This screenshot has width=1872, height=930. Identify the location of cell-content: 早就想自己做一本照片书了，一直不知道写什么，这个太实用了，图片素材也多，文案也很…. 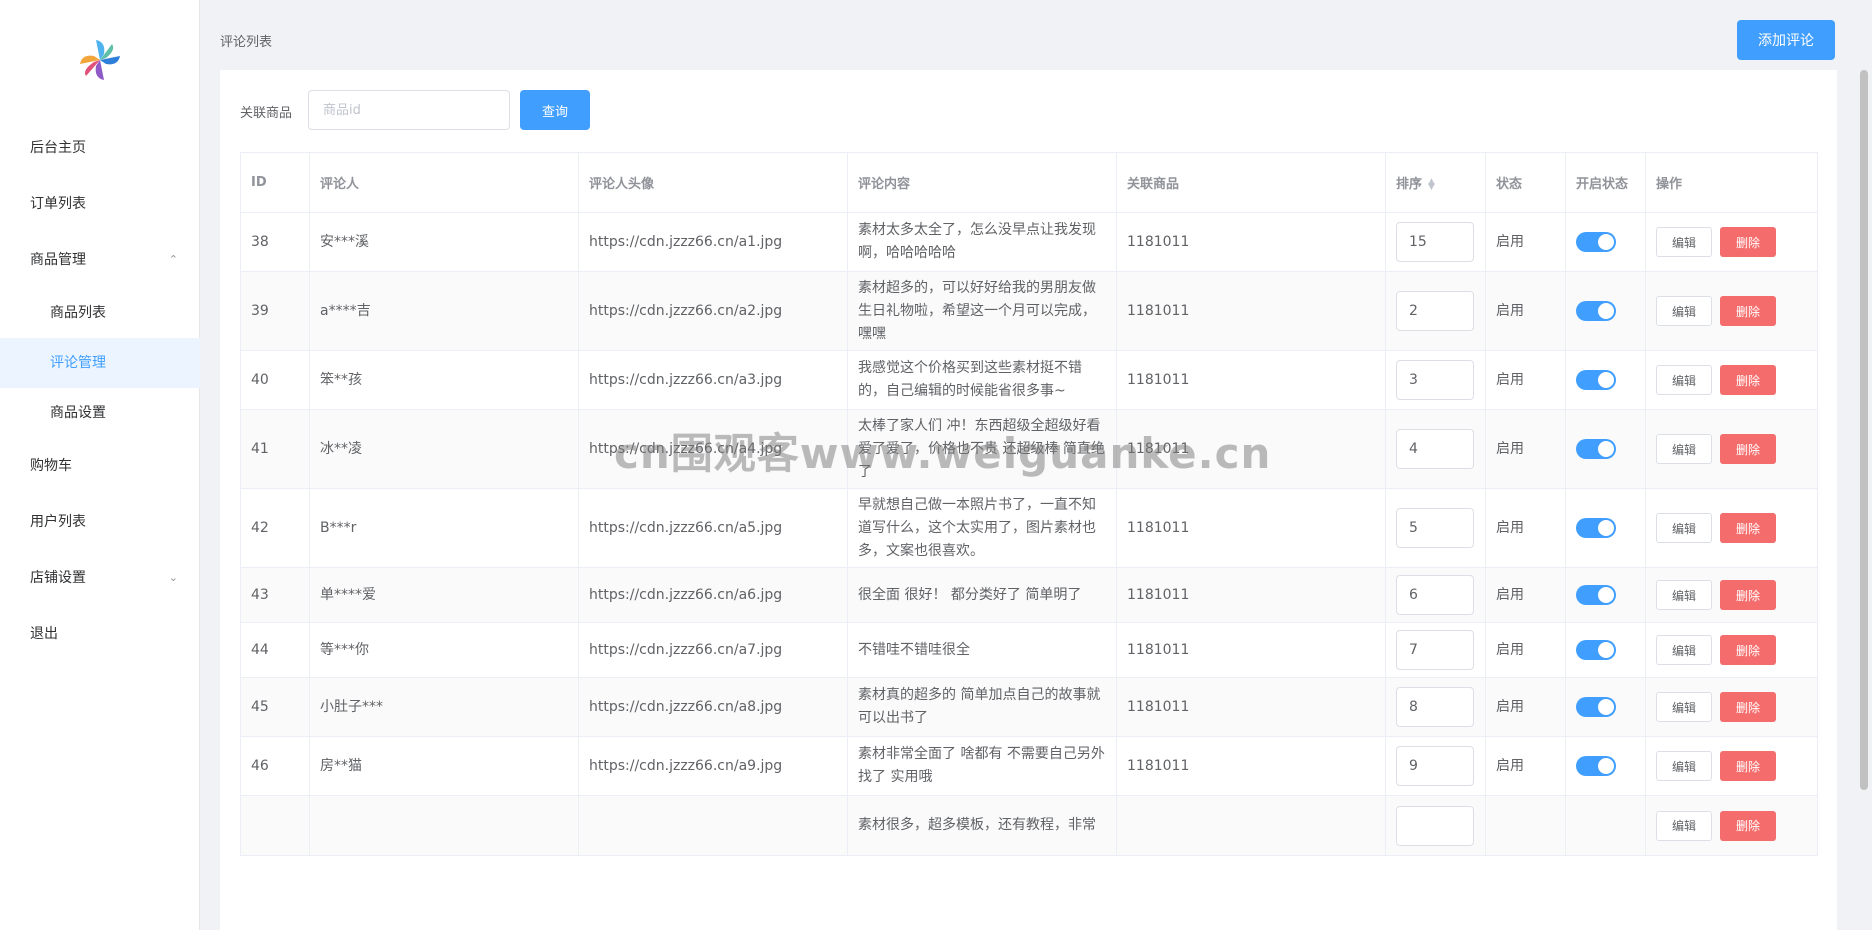
(982, 528).